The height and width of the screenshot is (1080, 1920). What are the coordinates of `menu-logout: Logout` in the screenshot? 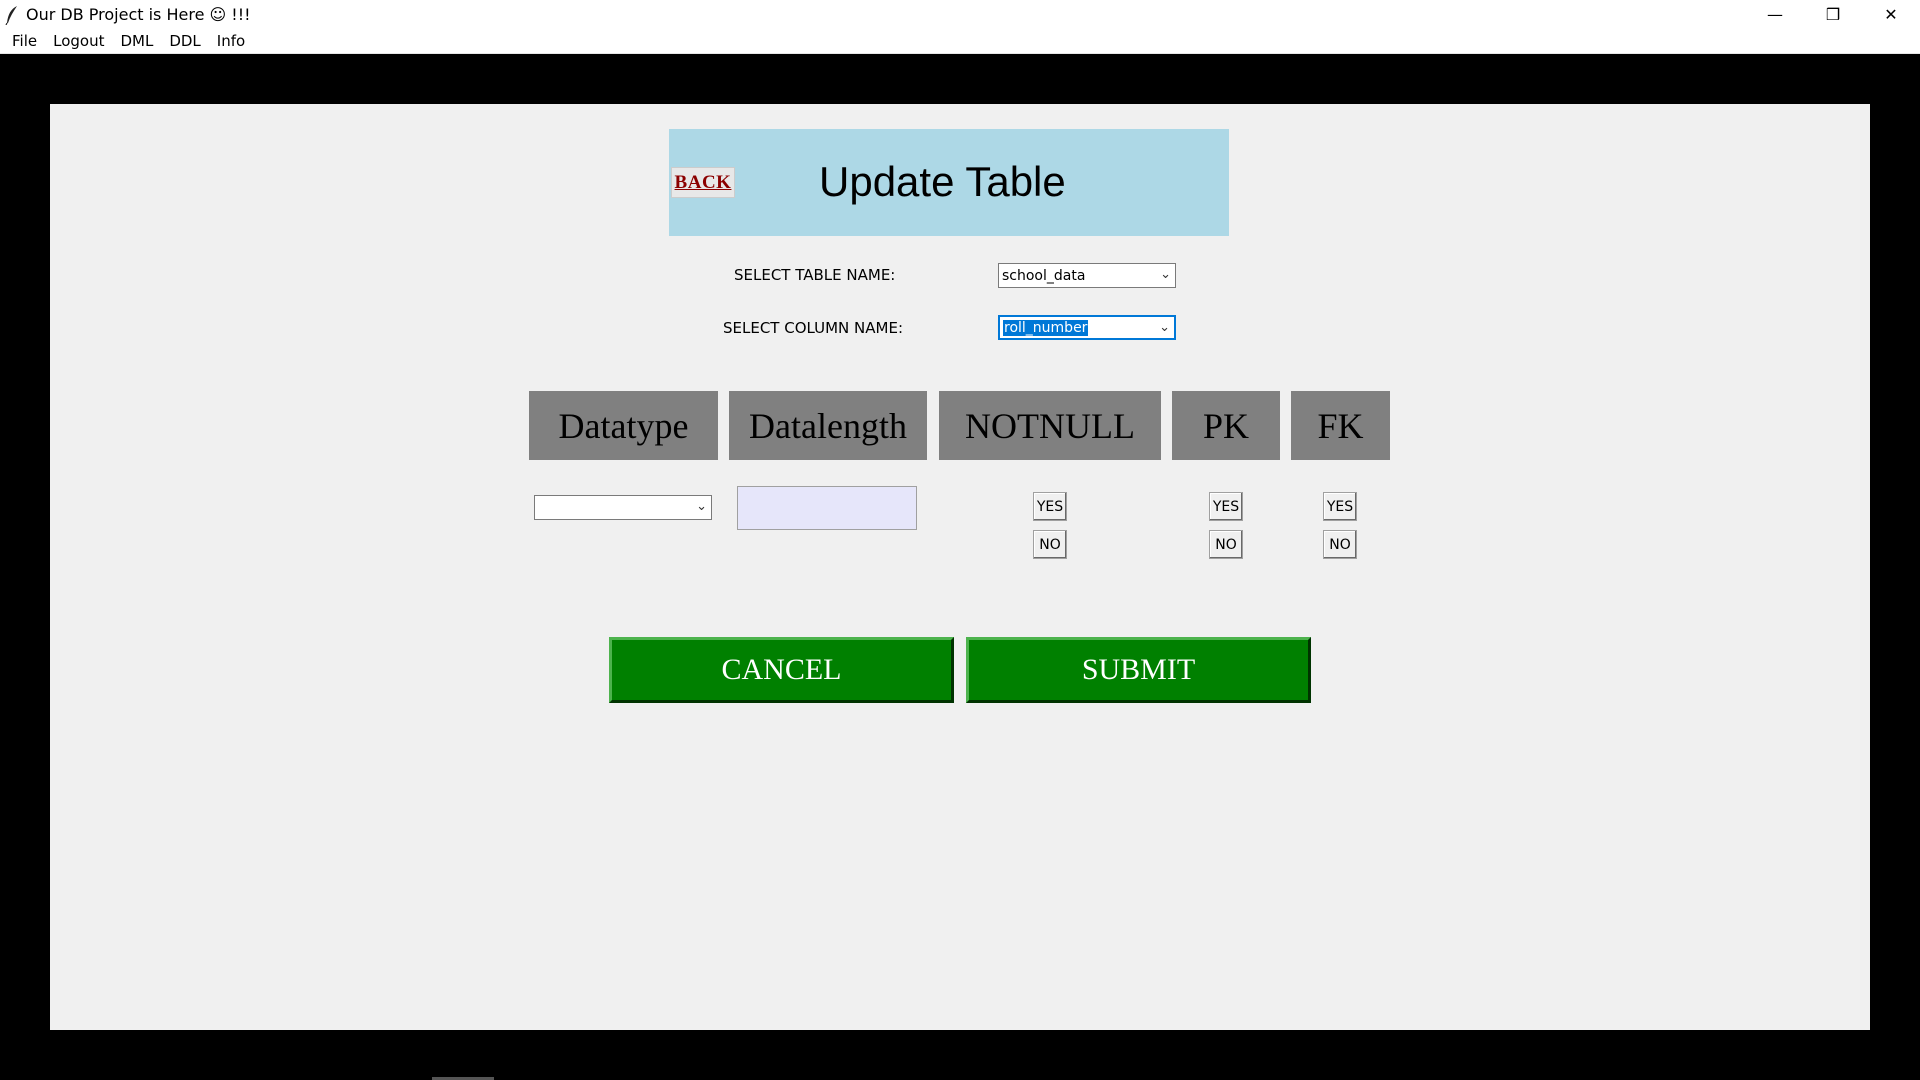 It's located at (78, 41).